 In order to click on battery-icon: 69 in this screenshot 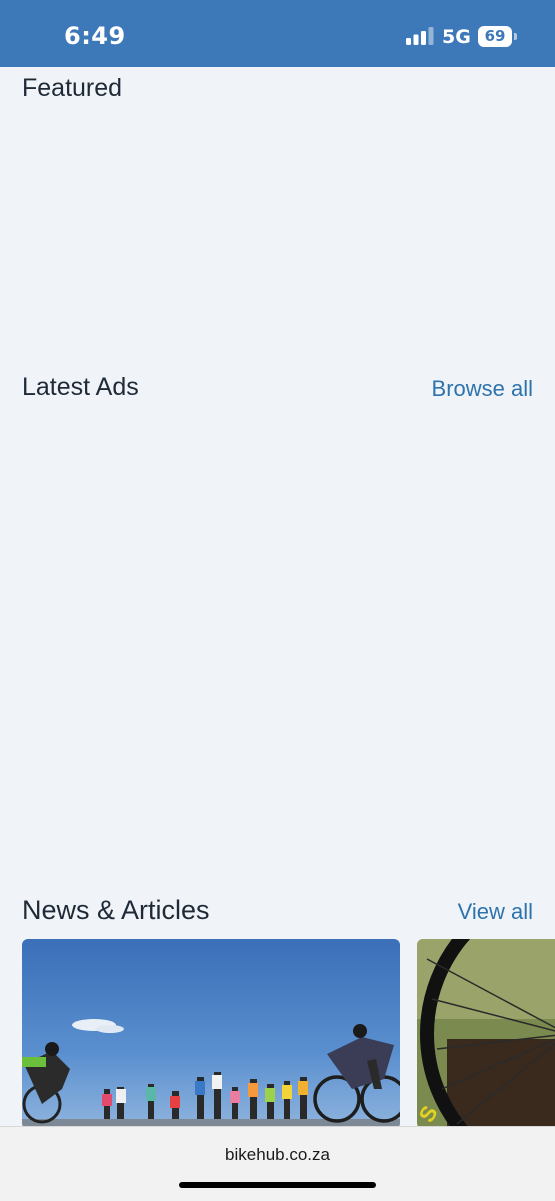, I will do `click(498, 36)`.